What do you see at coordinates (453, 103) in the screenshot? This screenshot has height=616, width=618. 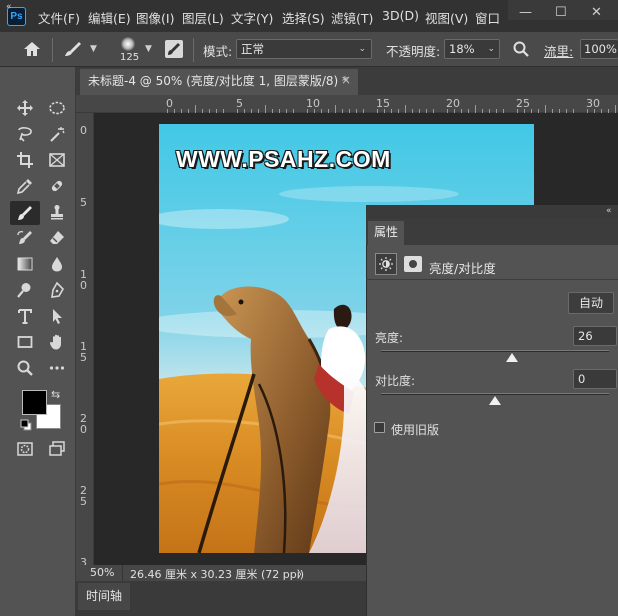 I see `ruler-tick-label: 20` at bounding box center [453, 103].